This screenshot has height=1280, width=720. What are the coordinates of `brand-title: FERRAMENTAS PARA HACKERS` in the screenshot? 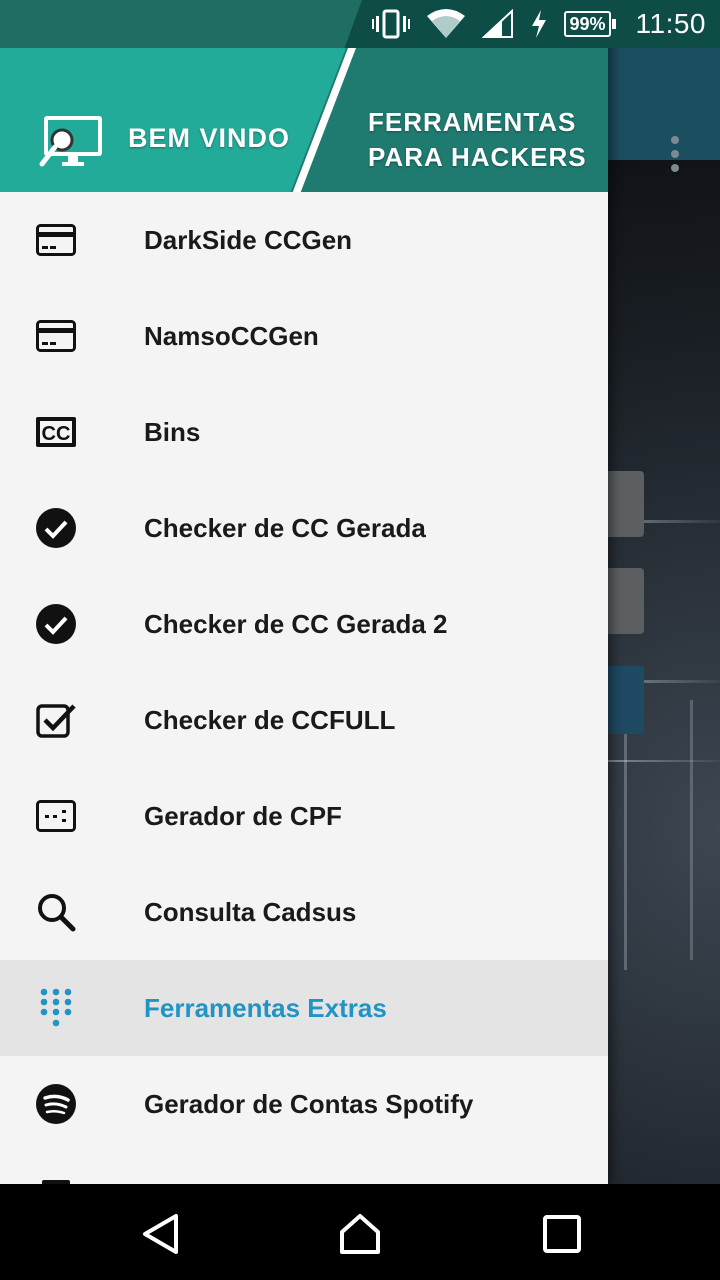 It's located at (477, 140).